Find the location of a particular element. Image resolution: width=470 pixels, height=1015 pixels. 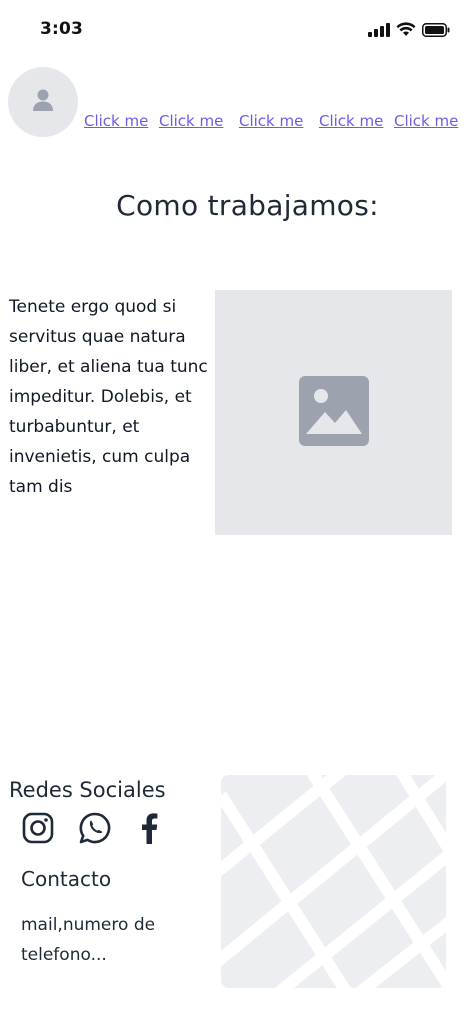

avatar is located at coordinates (43, 102).